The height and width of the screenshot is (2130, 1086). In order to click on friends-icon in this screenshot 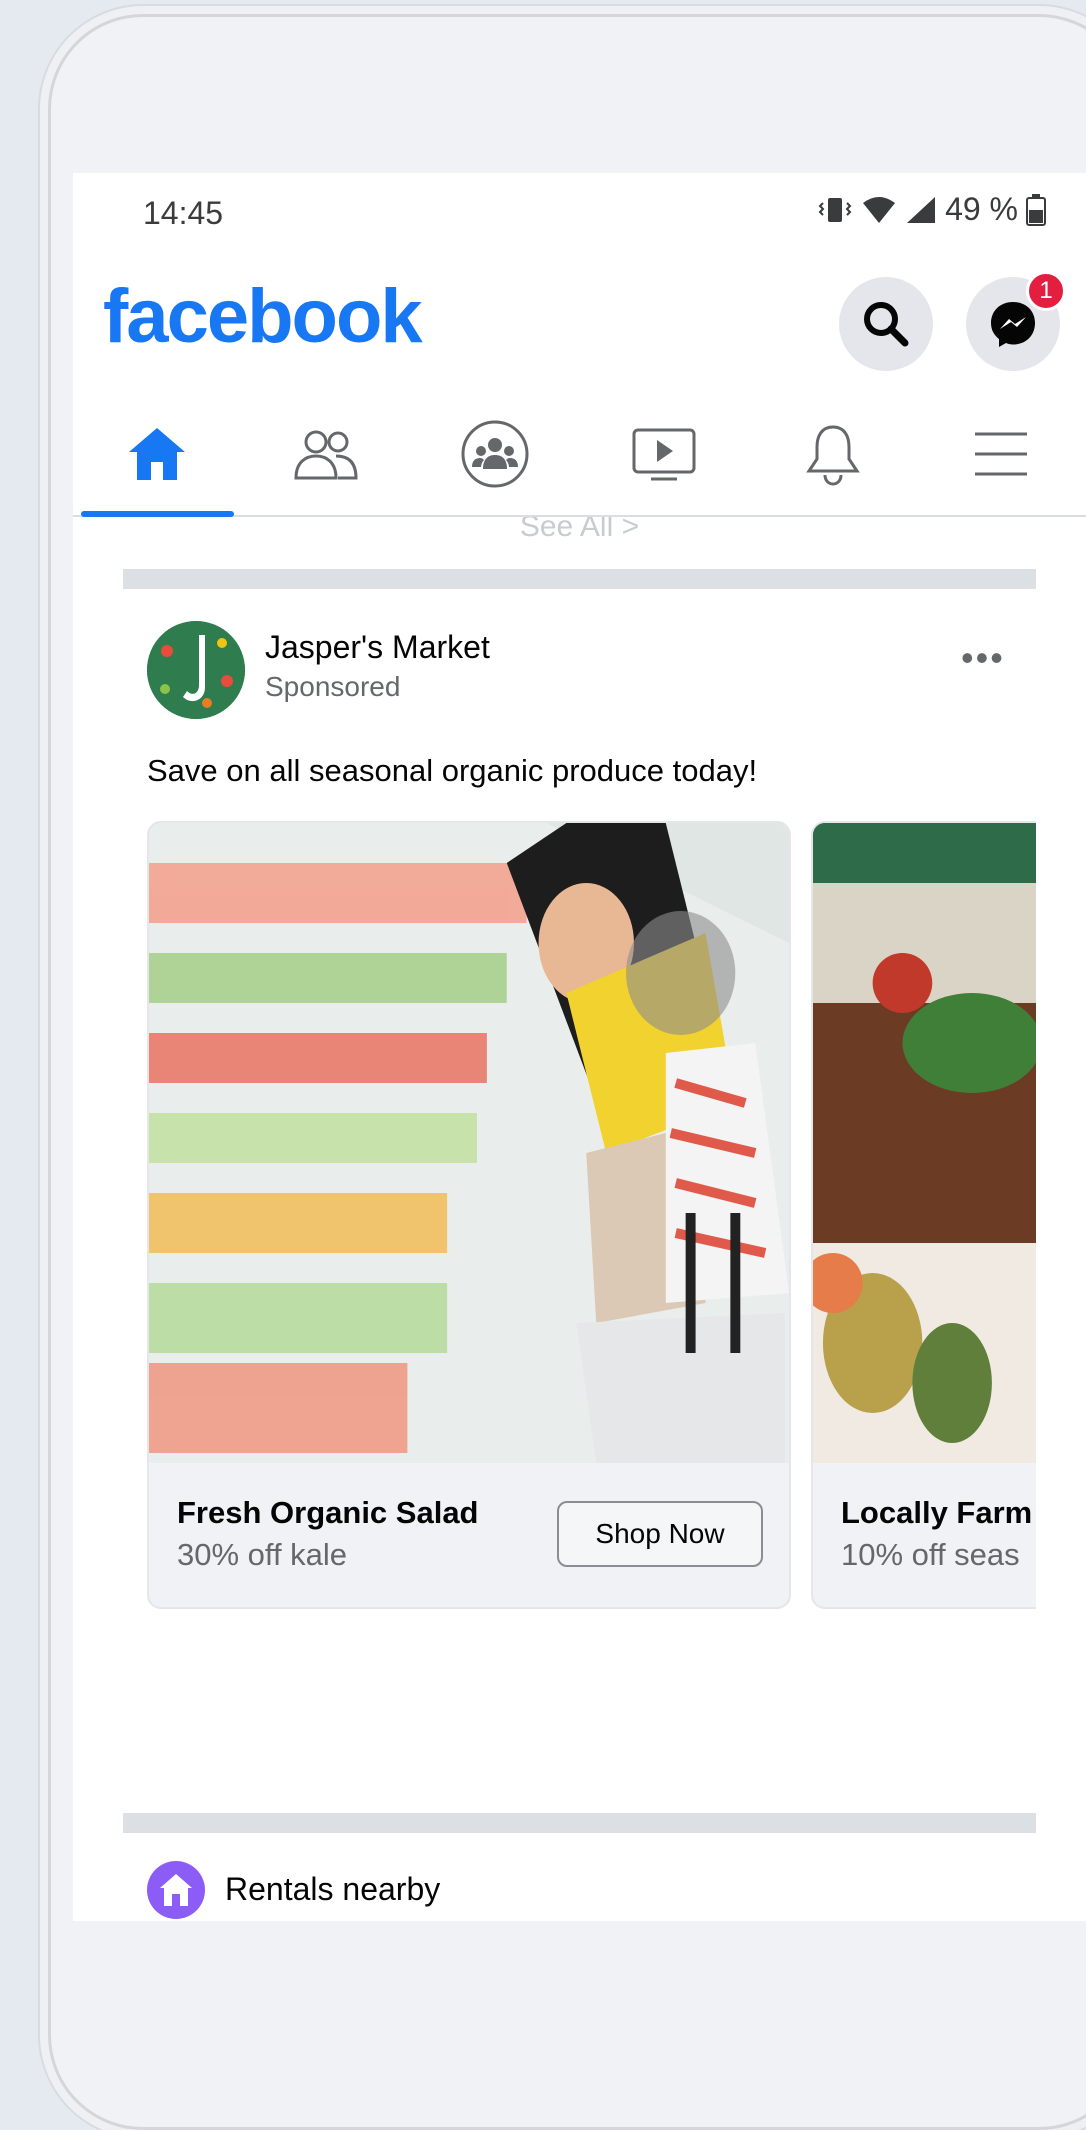, I will do `click(326, 455)`.